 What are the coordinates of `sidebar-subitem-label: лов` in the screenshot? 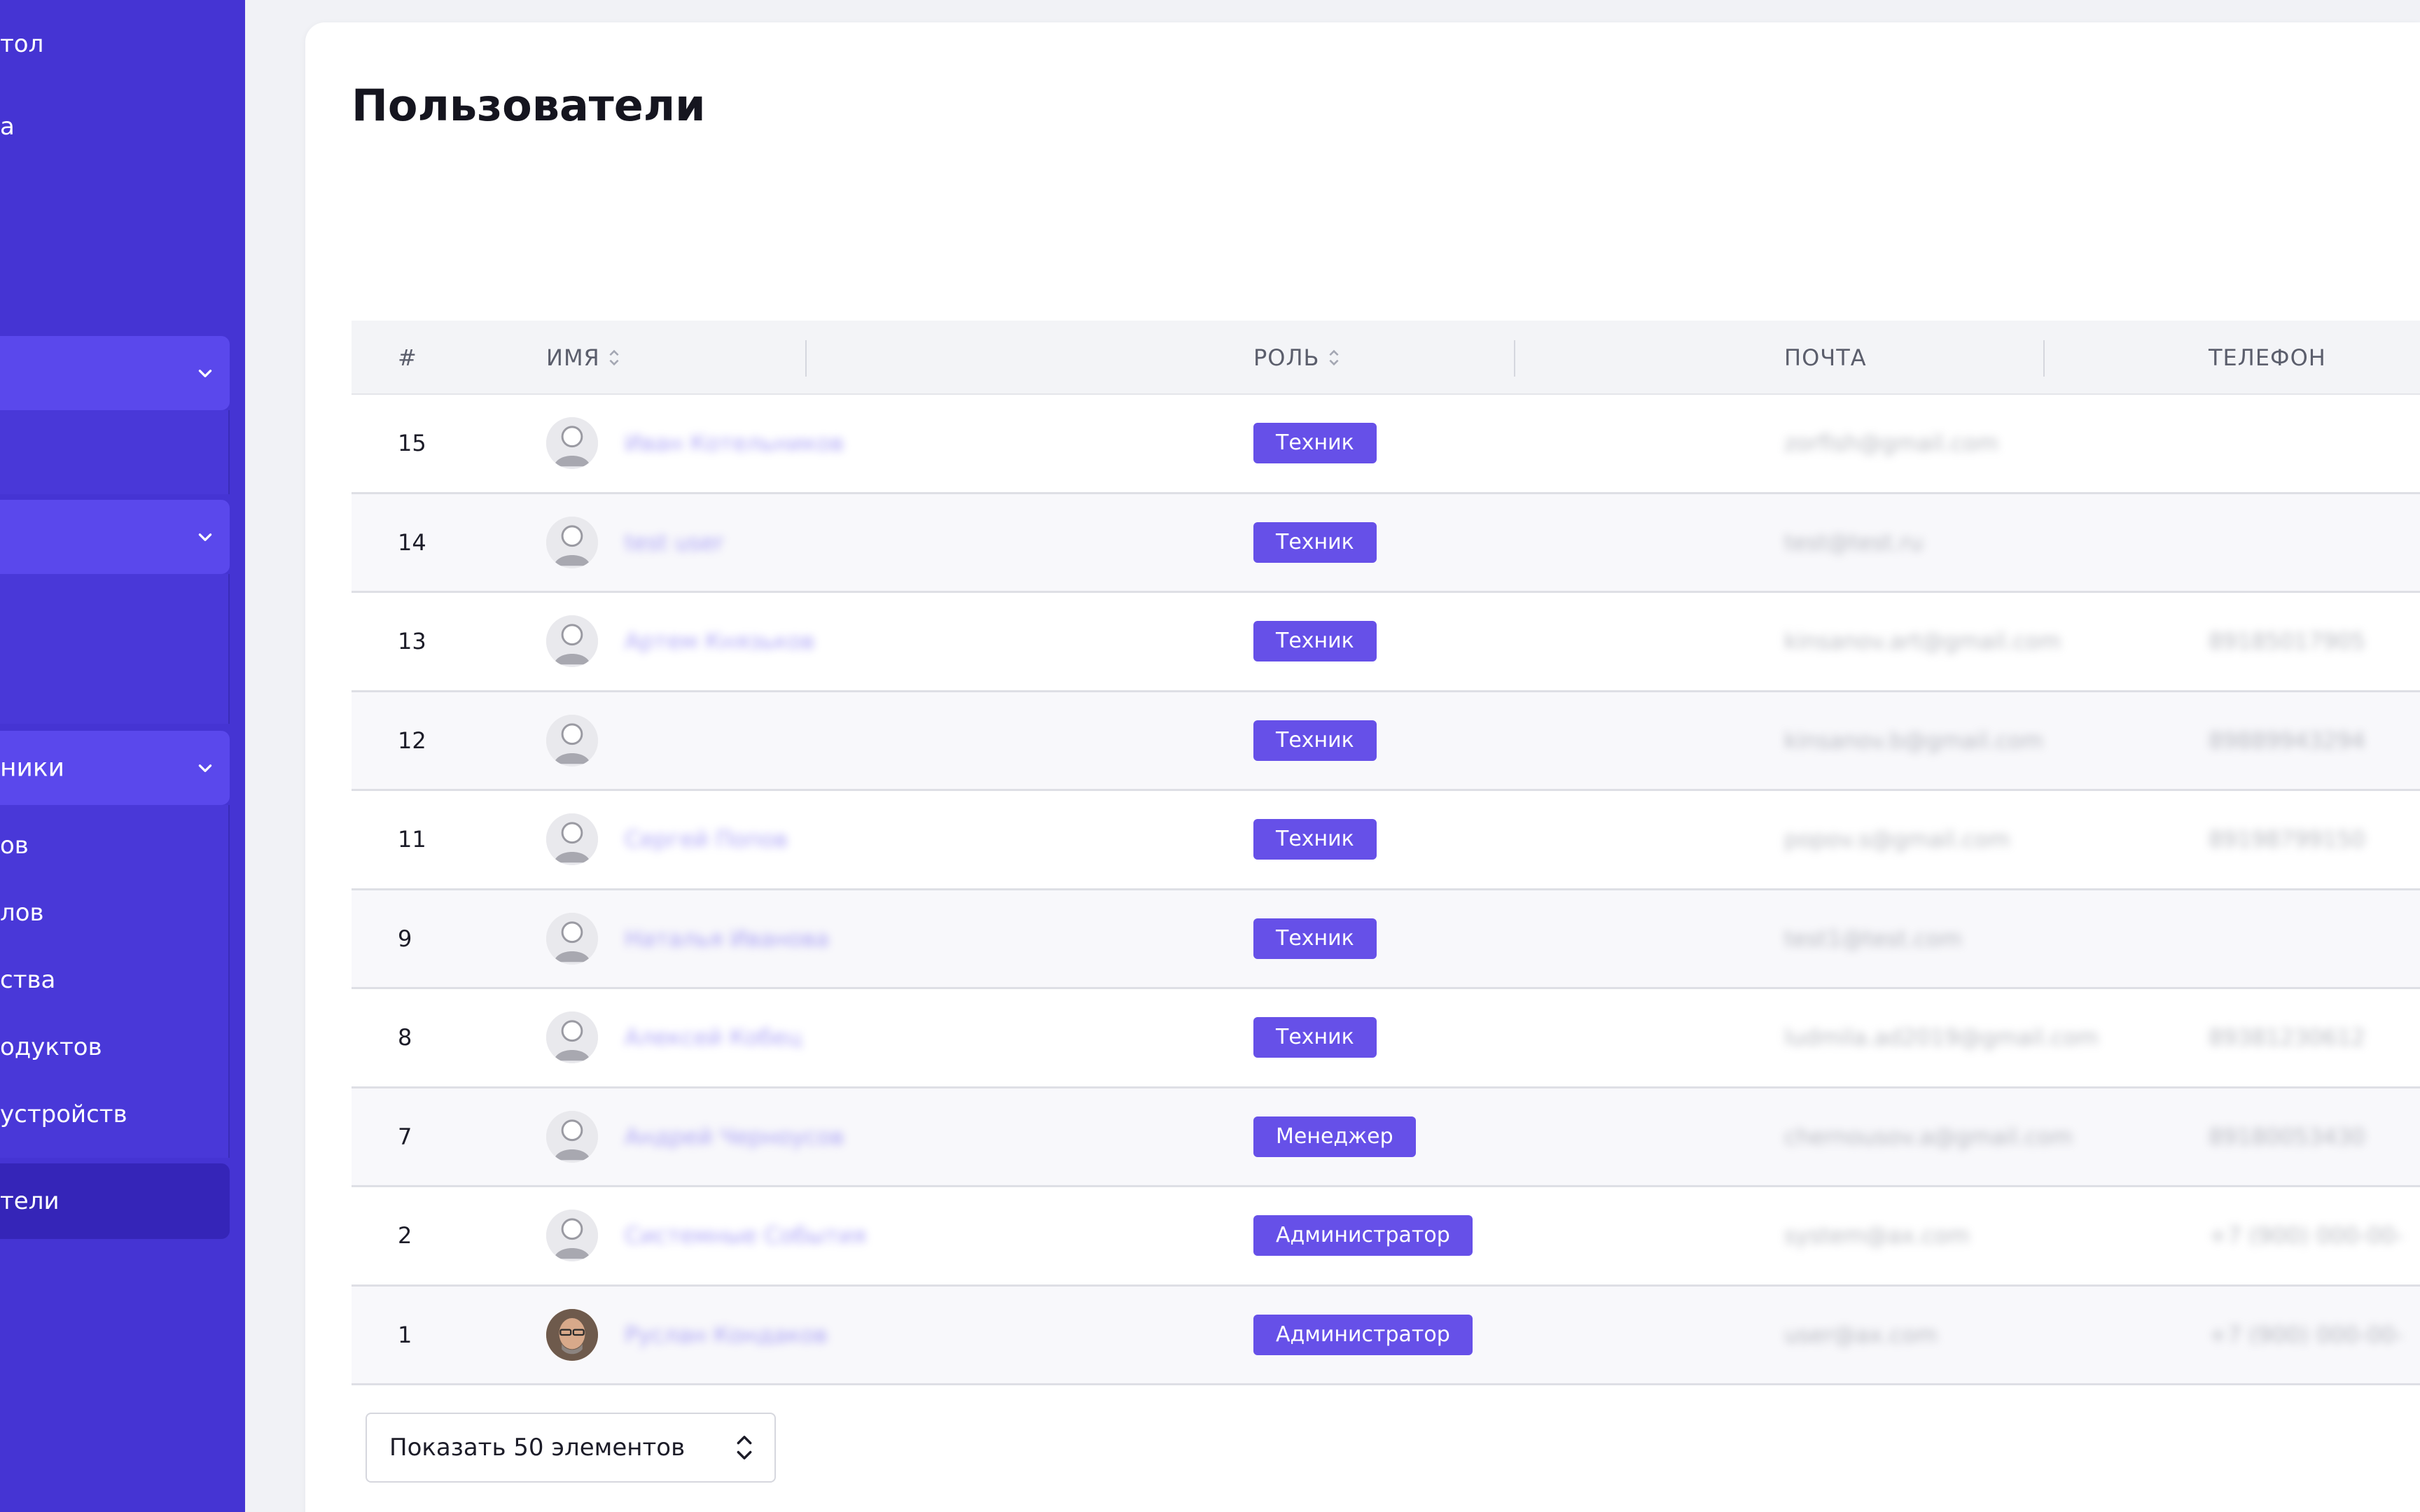 It's located at (22, 913).